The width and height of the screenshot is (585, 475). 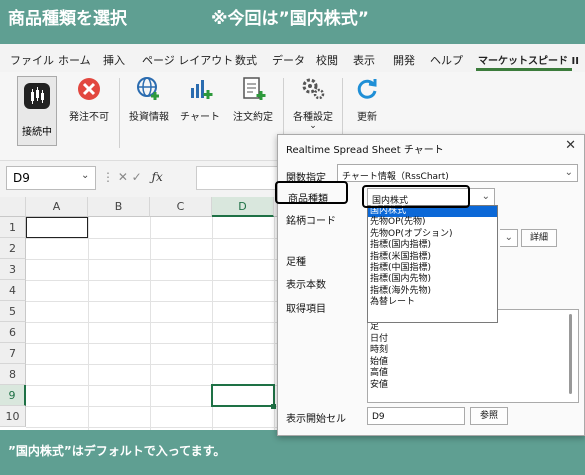 What do you see at coordinates (122, 177) in the screenshot?
I see `formula-buttons: ⋮ ✕ ✓` at bounding box center [122, 177].